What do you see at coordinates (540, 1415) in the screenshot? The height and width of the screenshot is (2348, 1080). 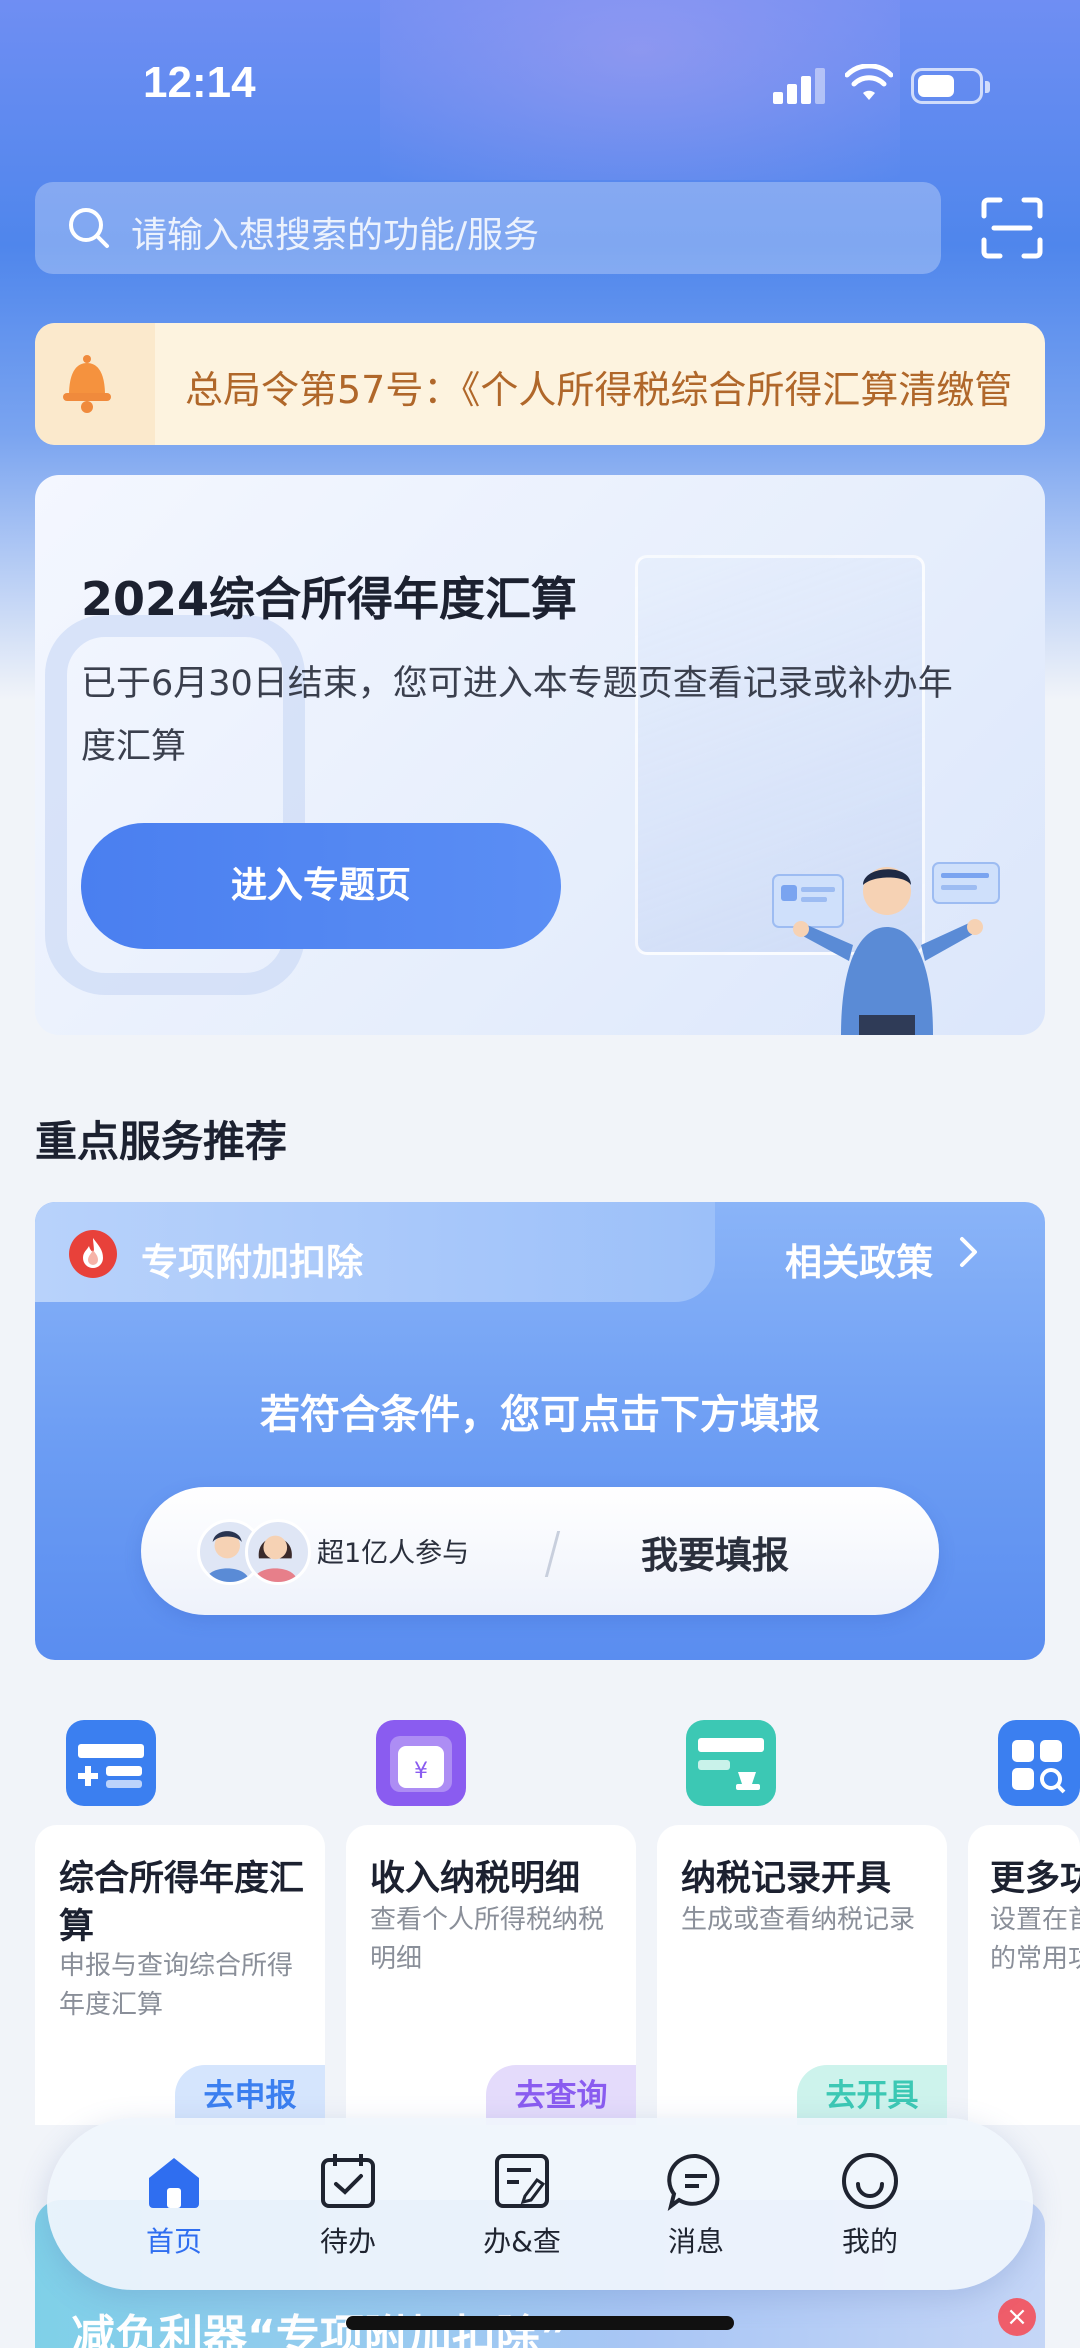 I see `deduction-prompt: 若符合条件，您可点击下方填报` at bounding box center [540, 1415].